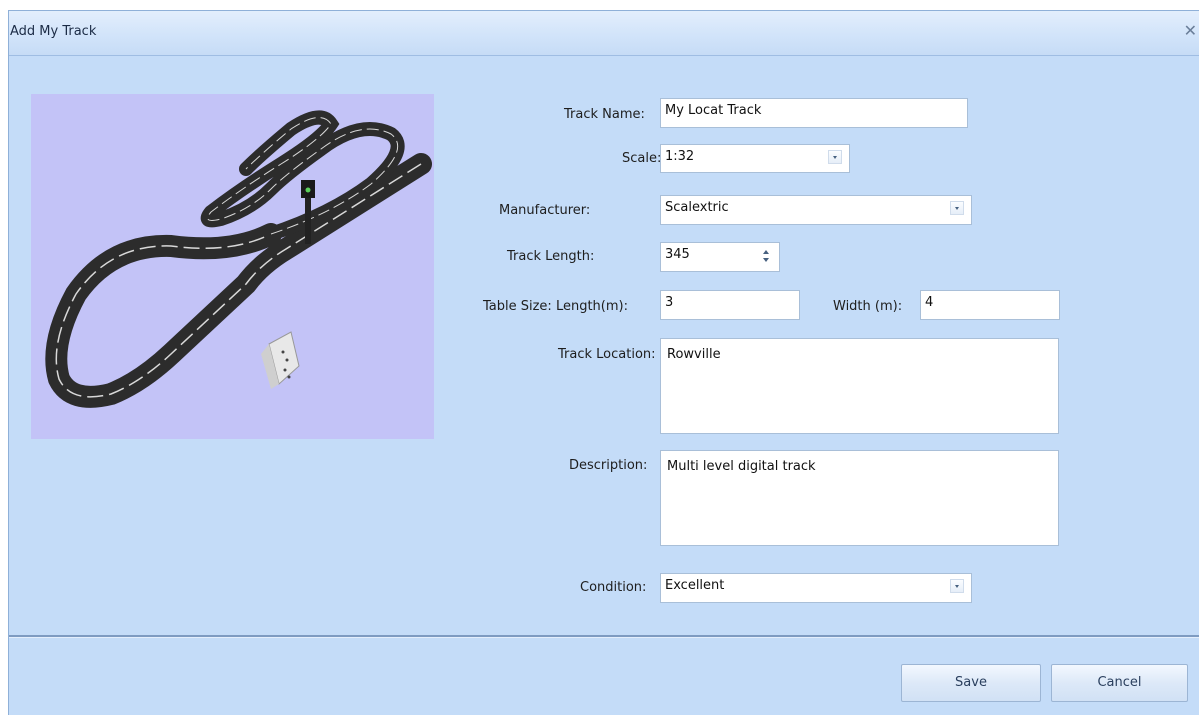 The height and width of the screenshot is (715, 1199). I want to click on spinner-icon, so click(766, 256).